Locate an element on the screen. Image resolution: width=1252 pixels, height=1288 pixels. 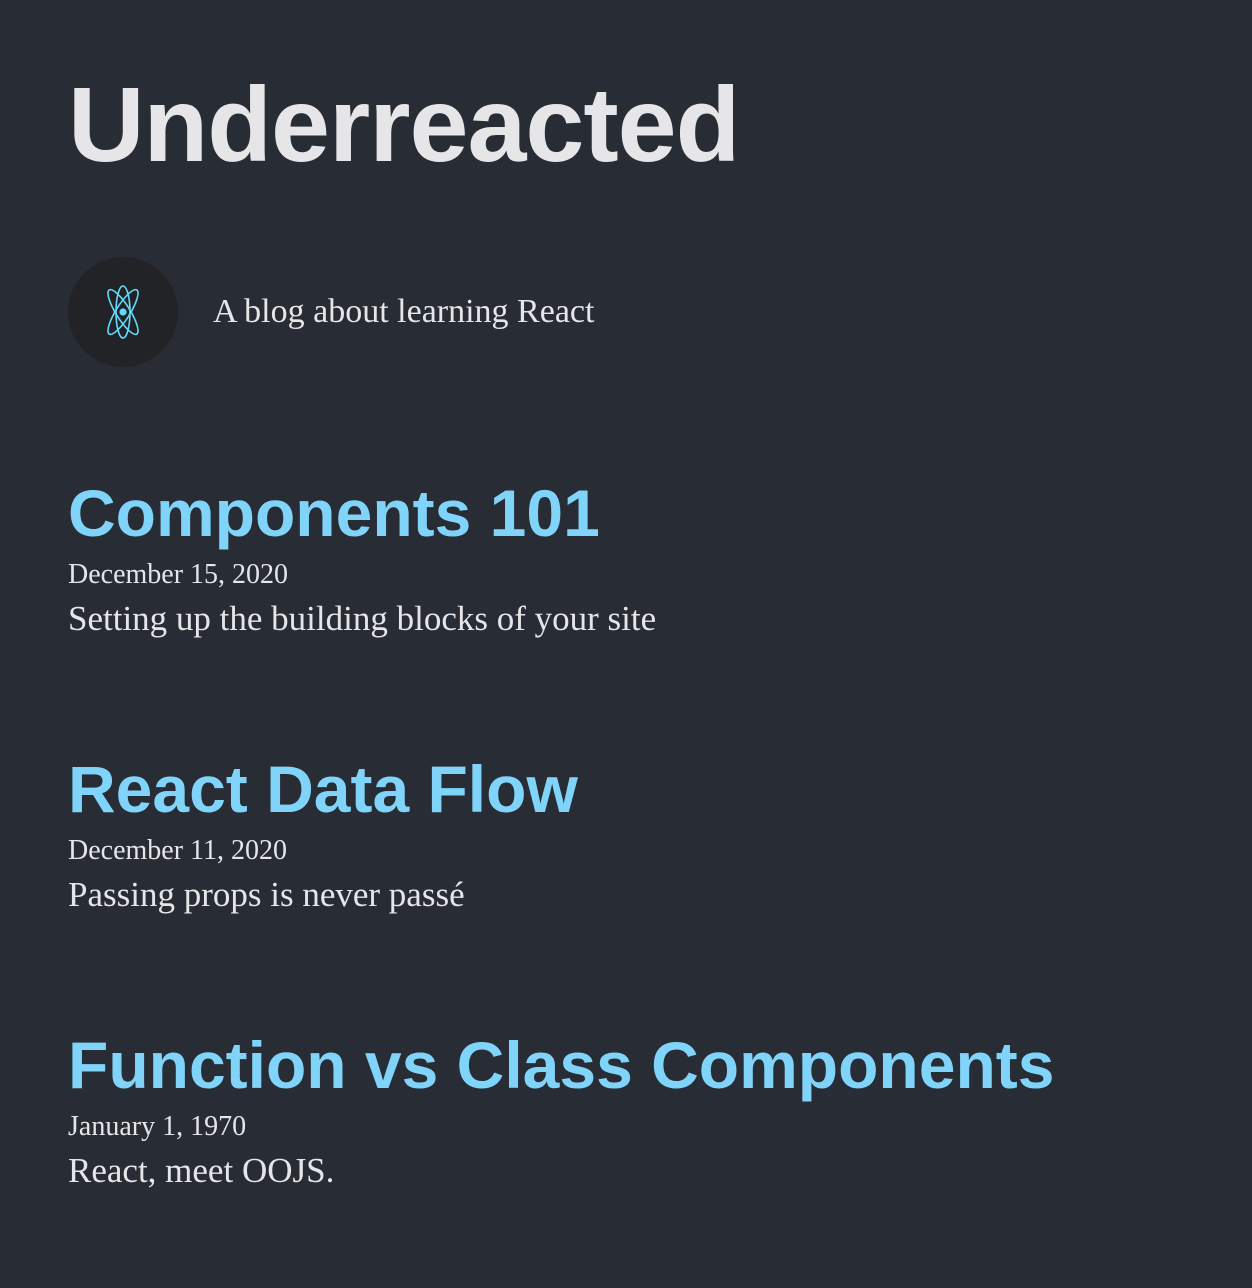
avatar is located at coordinates (123, 312).